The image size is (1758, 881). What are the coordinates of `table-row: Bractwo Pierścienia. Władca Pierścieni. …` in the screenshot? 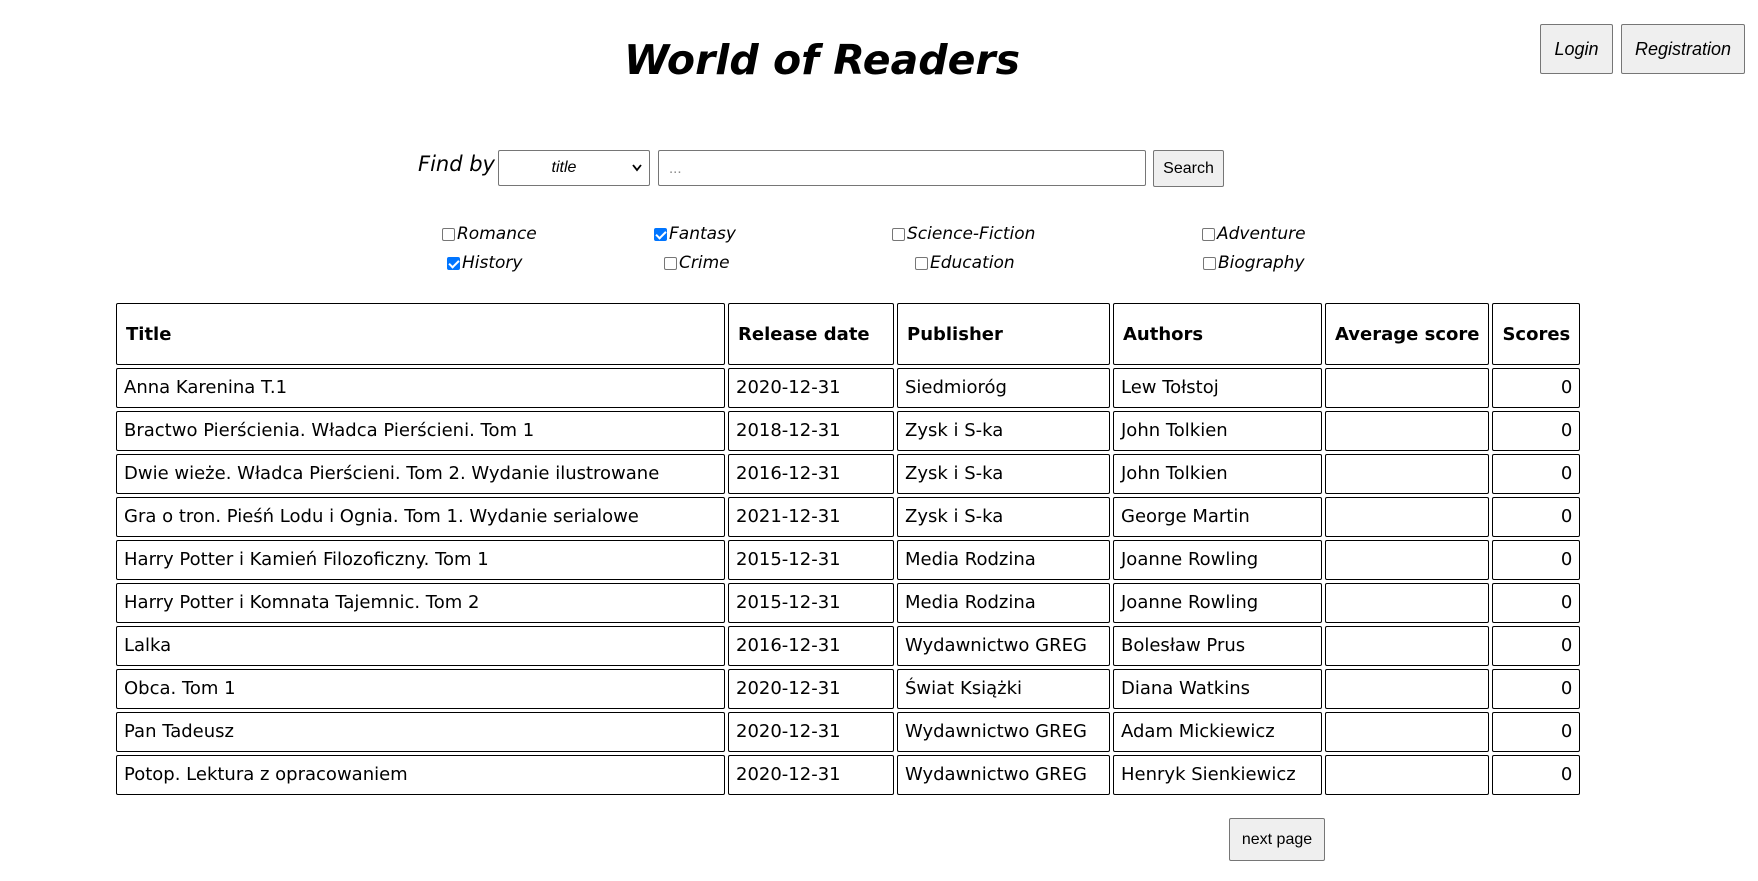 It's located at (848, 431).